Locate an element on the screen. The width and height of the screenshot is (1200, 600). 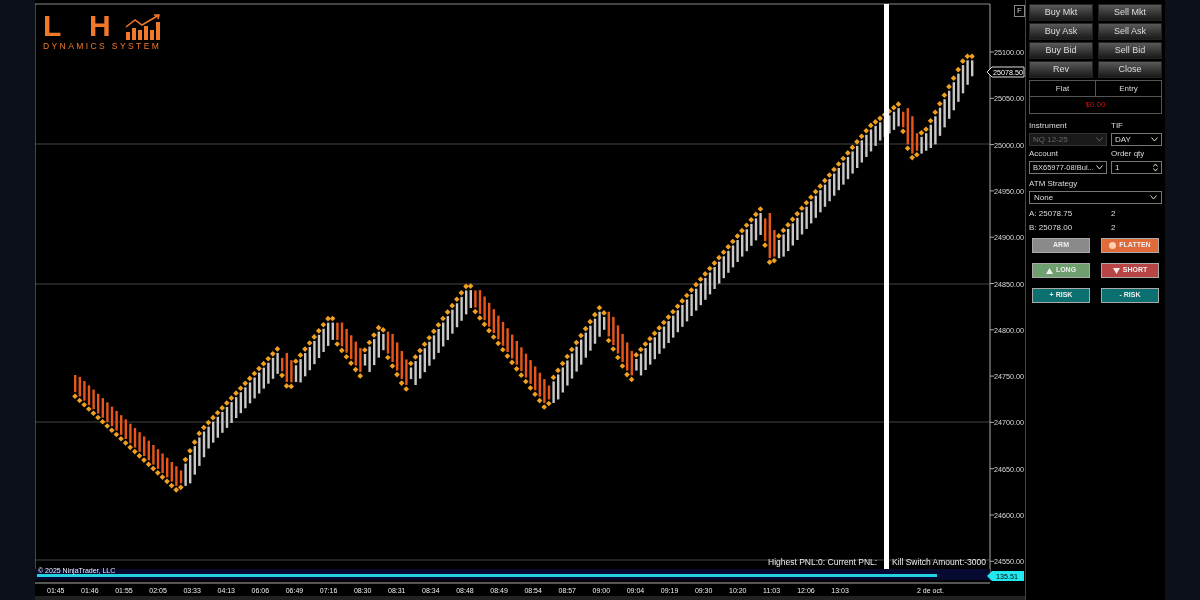
field-label: Instrument is located at coordinates (1048, 126).